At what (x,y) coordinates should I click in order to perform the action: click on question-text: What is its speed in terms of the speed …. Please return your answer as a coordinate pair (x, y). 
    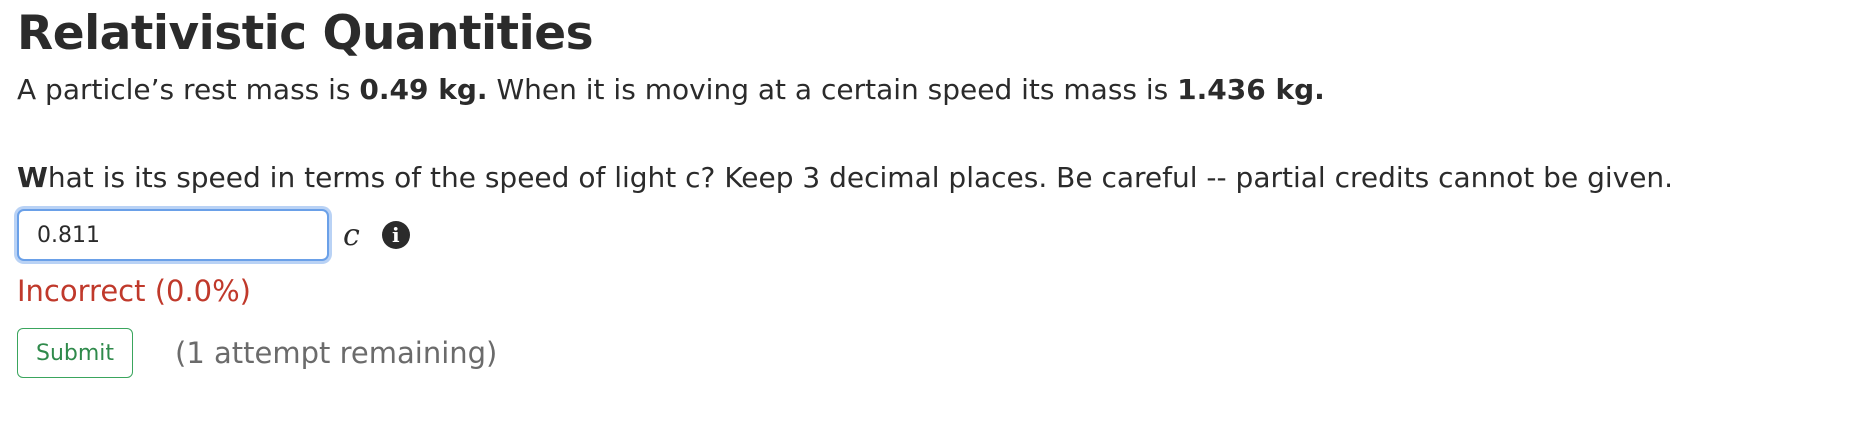
    Looking at the image, I should click on (845, 178).